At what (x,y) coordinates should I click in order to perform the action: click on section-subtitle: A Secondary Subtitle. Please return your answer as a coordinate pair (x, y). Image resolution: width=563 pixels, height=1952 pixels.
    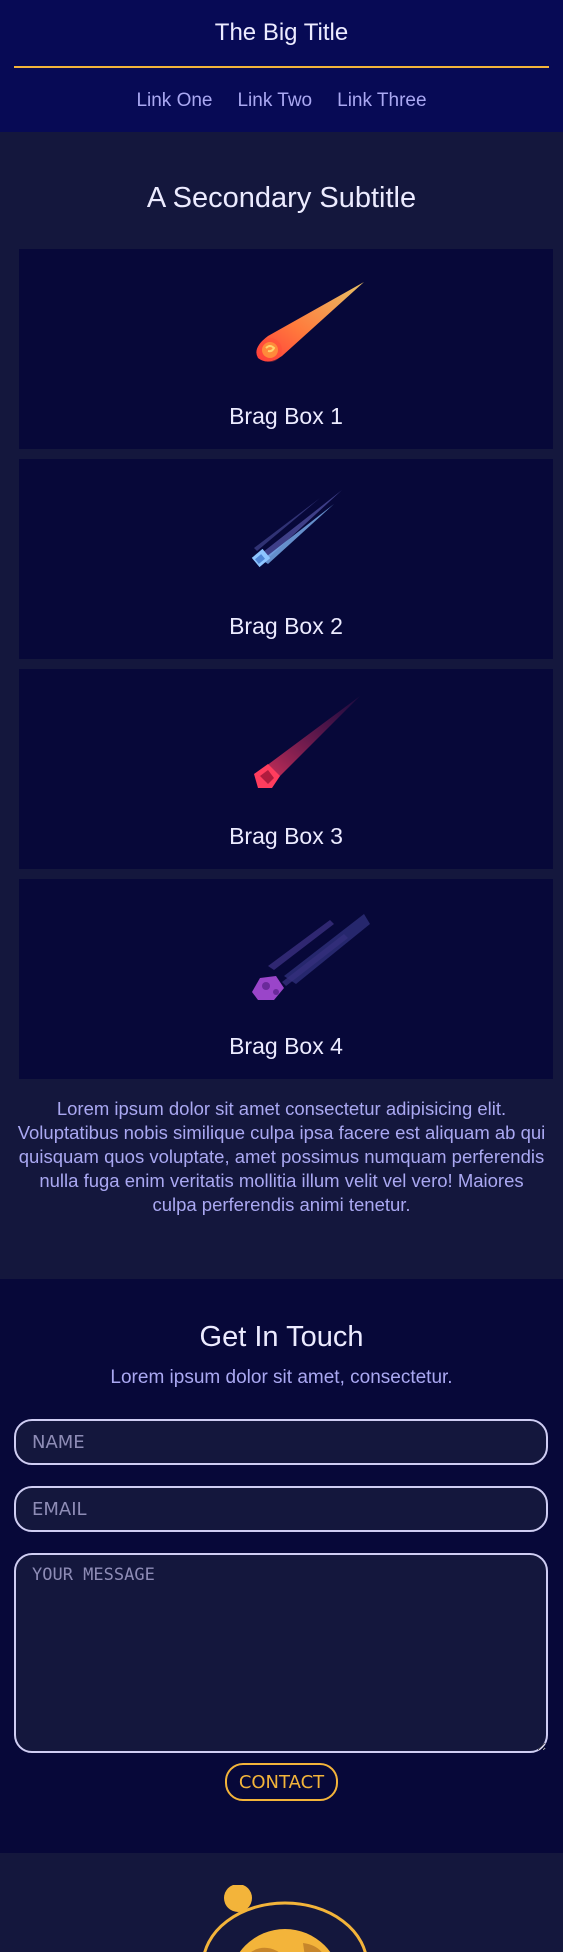
    Looking at the image, I should click on (281, 198).